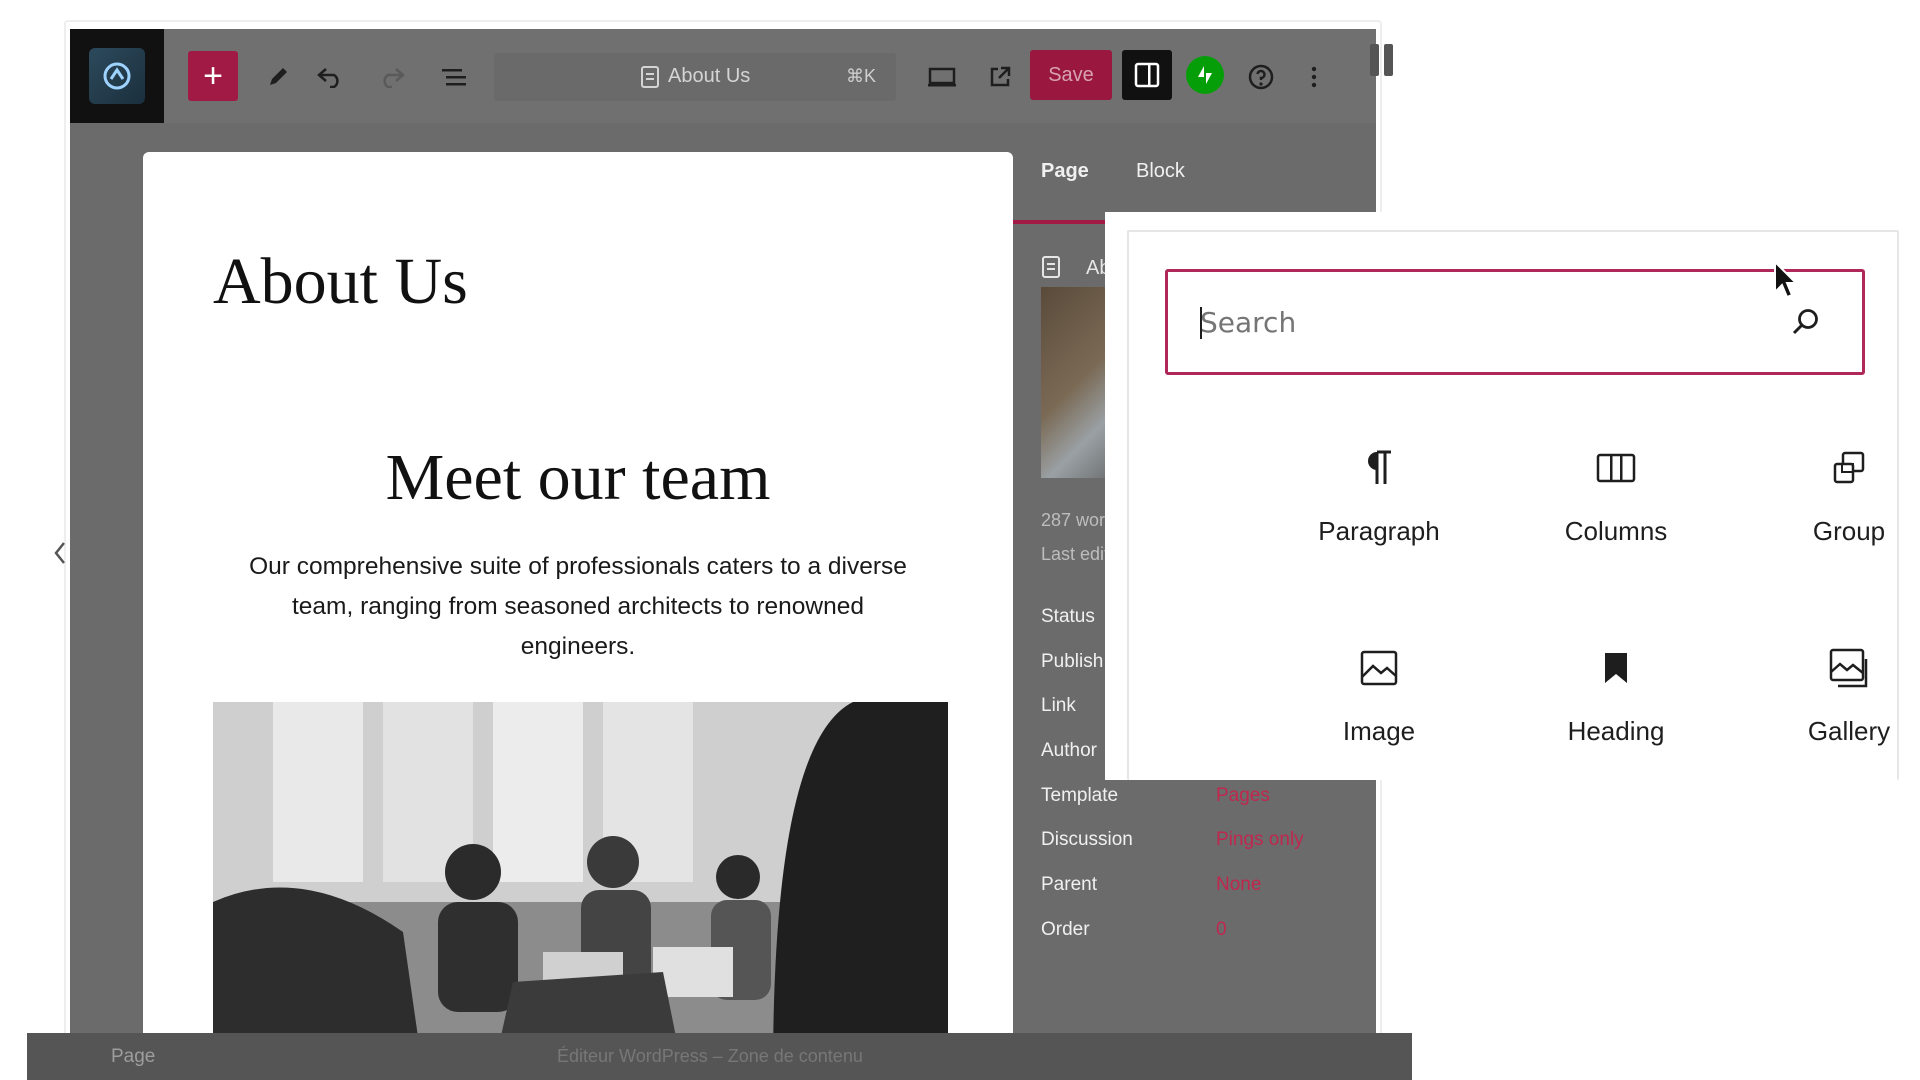 The width and height of the screenshot is (1920, 1080). What do you see at coordinates (1063, 222) in the screenshot?
I see `active-tab-indicator` at bounding box center [1063, 222].